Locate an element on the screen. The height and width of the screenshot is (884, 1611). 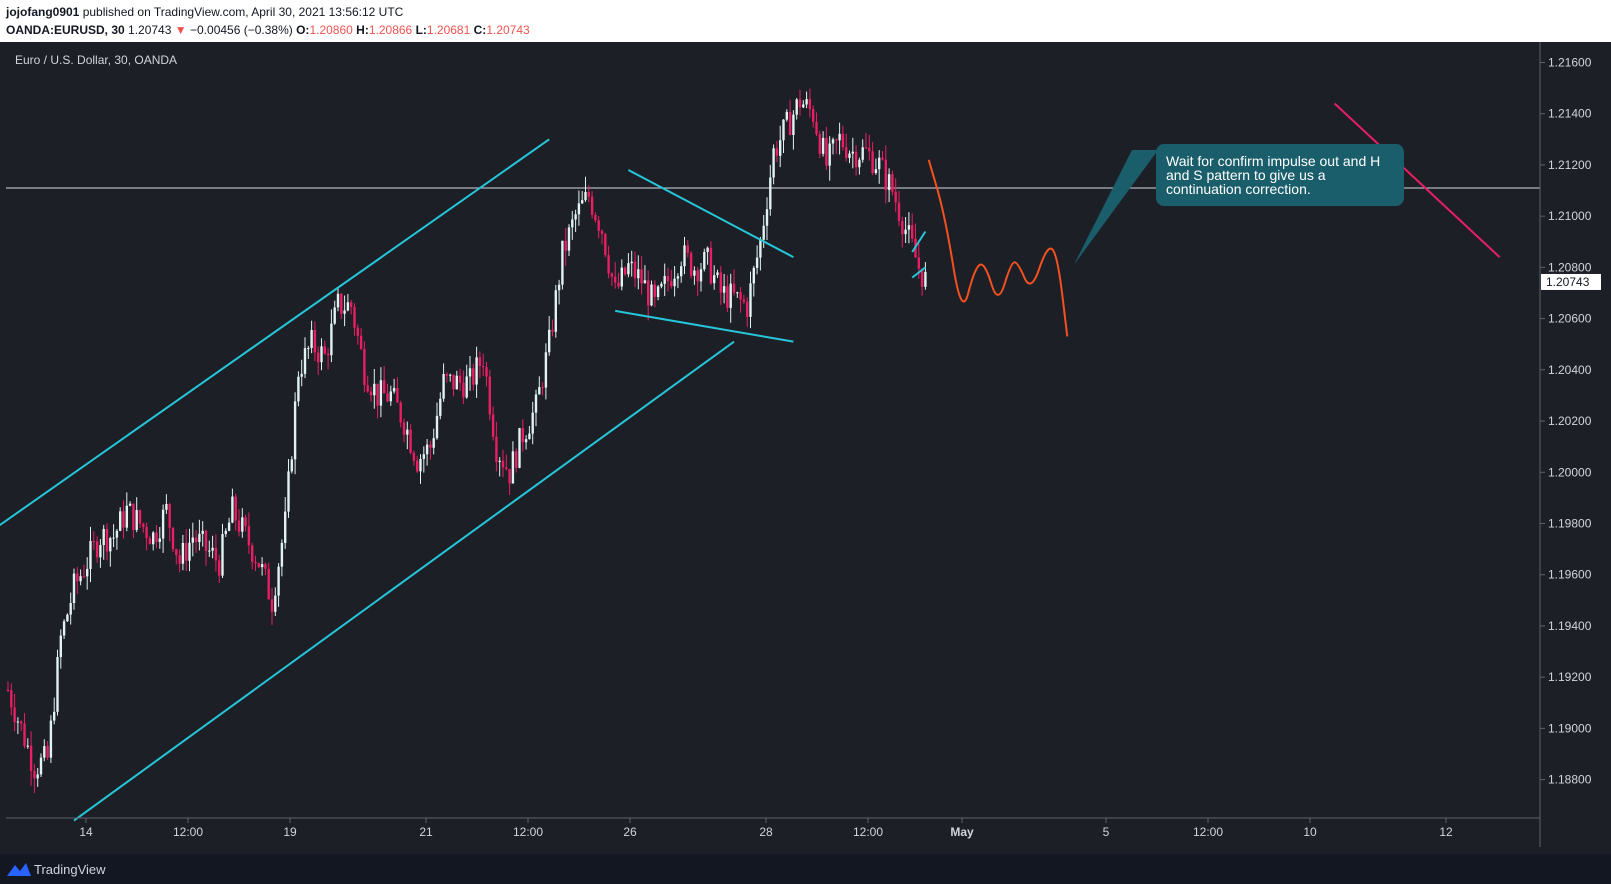
x-tick-label: 14 is located at coordinates (86, 832).